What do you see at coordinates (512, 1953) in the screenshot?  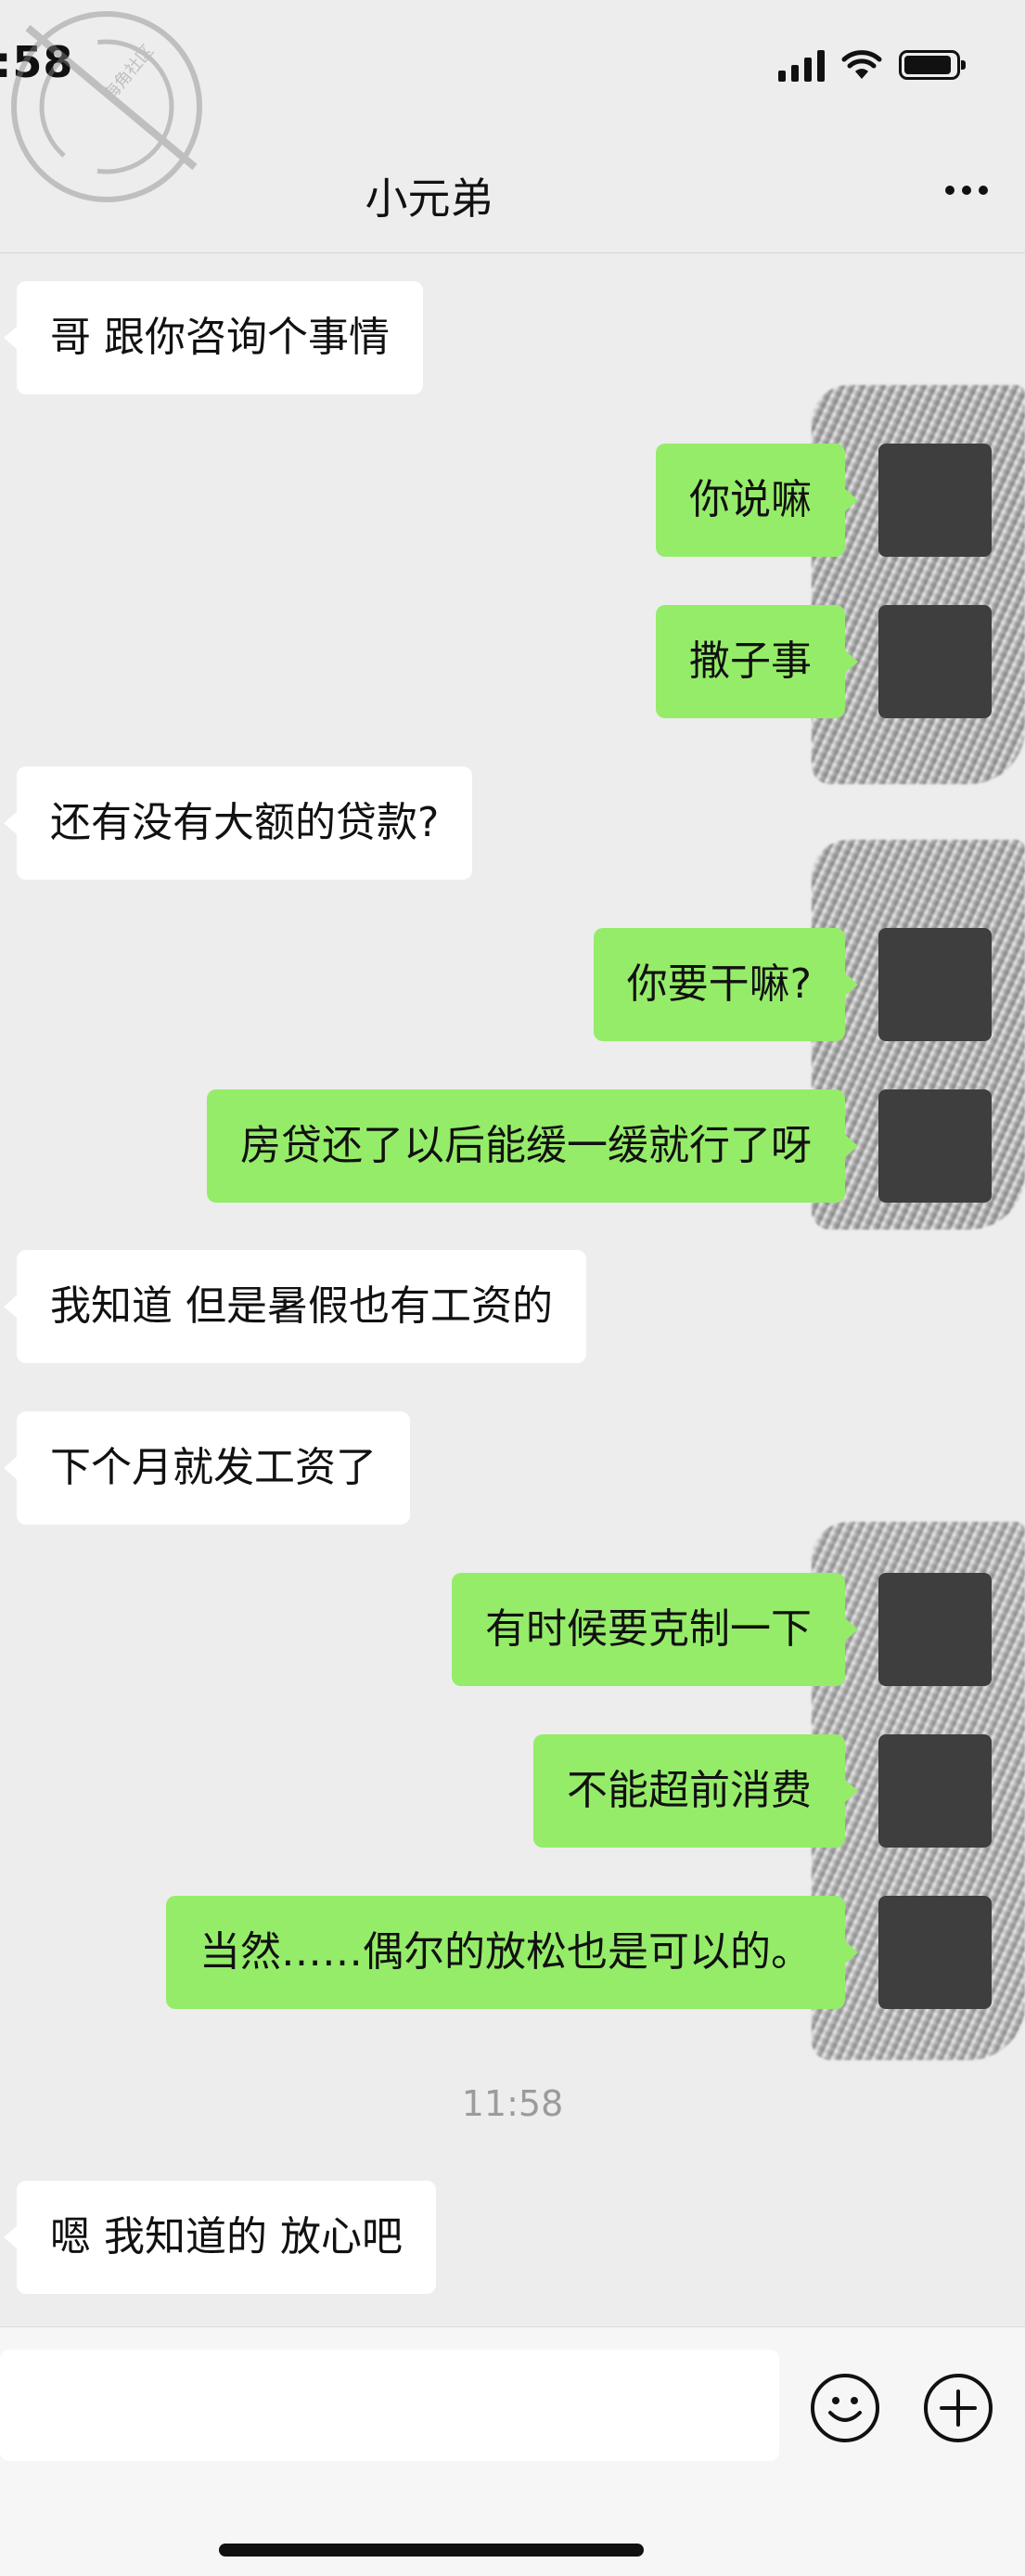 I see `outgoing-message: 当然……偶尔的放松也是可以的。` at bounding box center [512, 1953].